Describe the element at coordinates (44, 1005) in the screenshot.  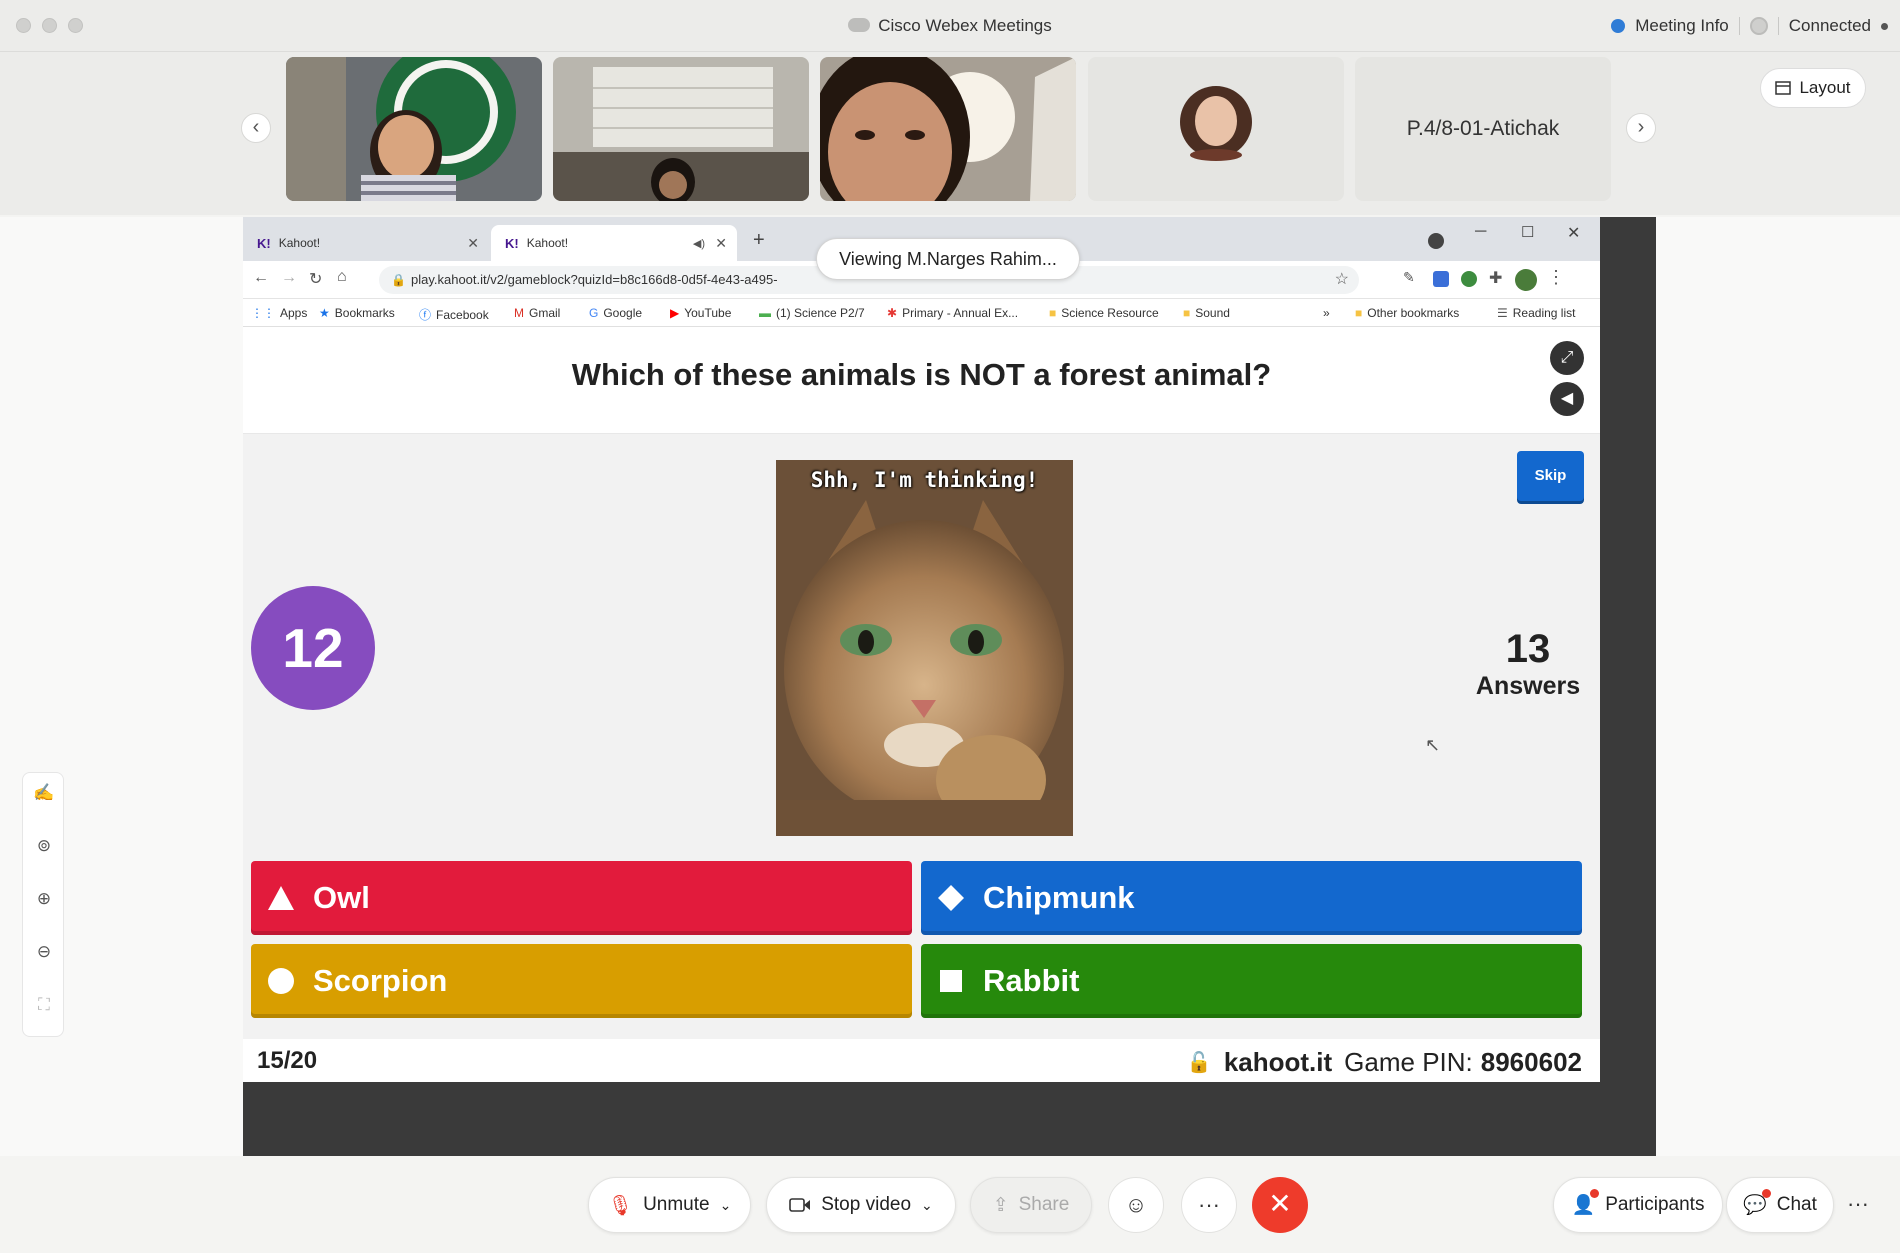
I see `fit-screen-icon: ⛶` at that location.